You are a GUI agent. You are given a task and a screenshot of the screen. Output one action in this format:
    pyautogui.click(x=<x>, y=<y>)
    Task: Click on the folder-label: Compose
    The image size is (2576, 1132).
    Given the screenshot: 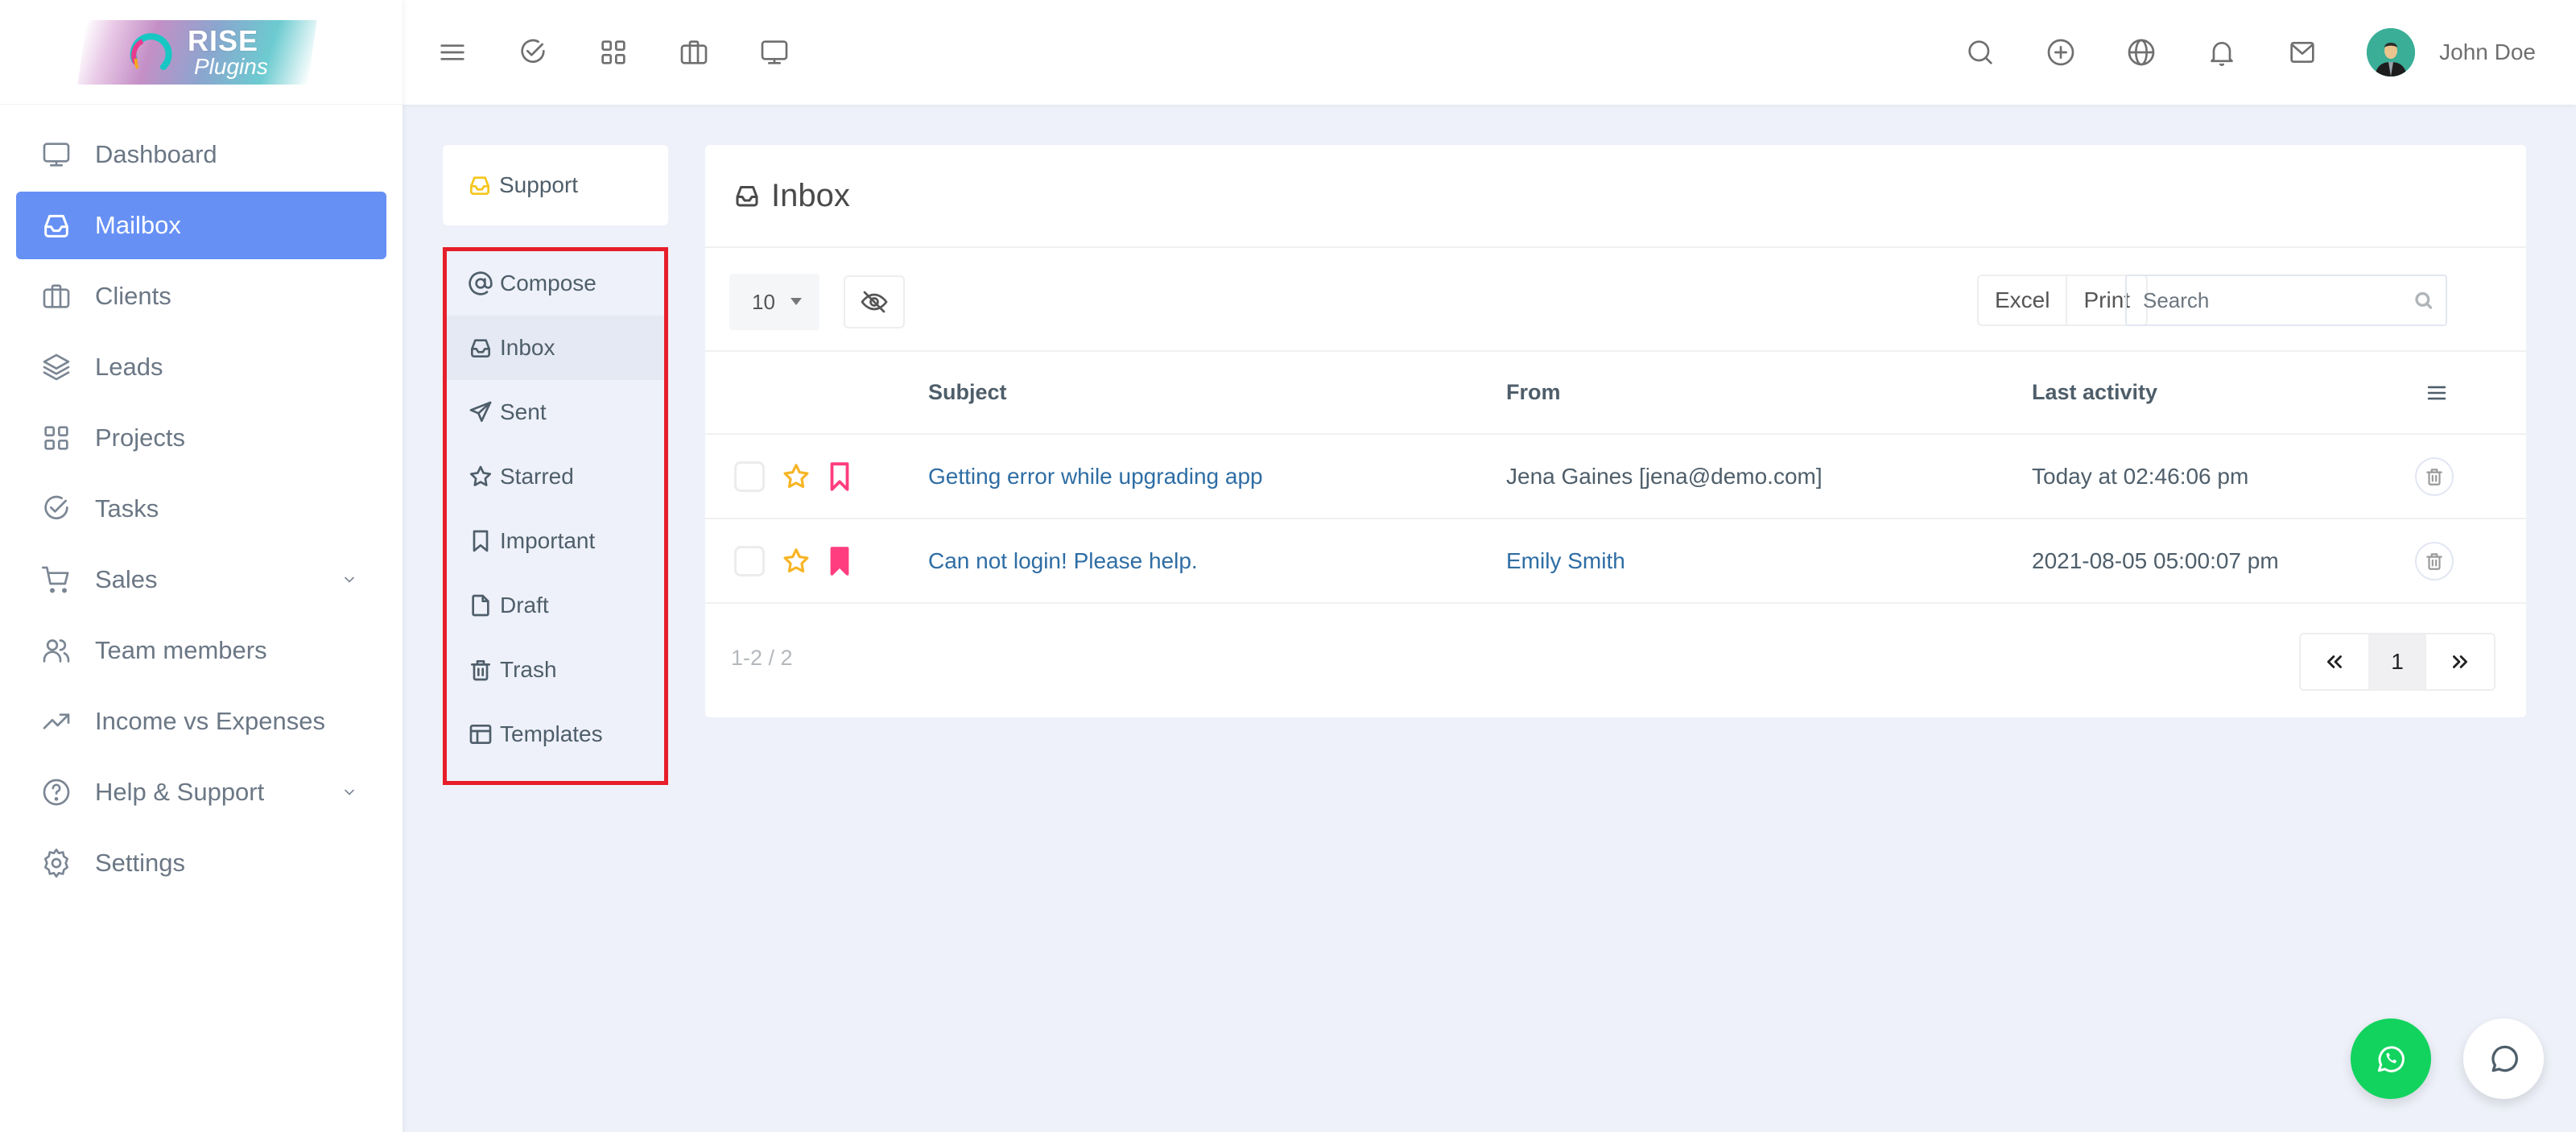 What is the action you would take?
    pyautogui.click(x=548, y=283)
    